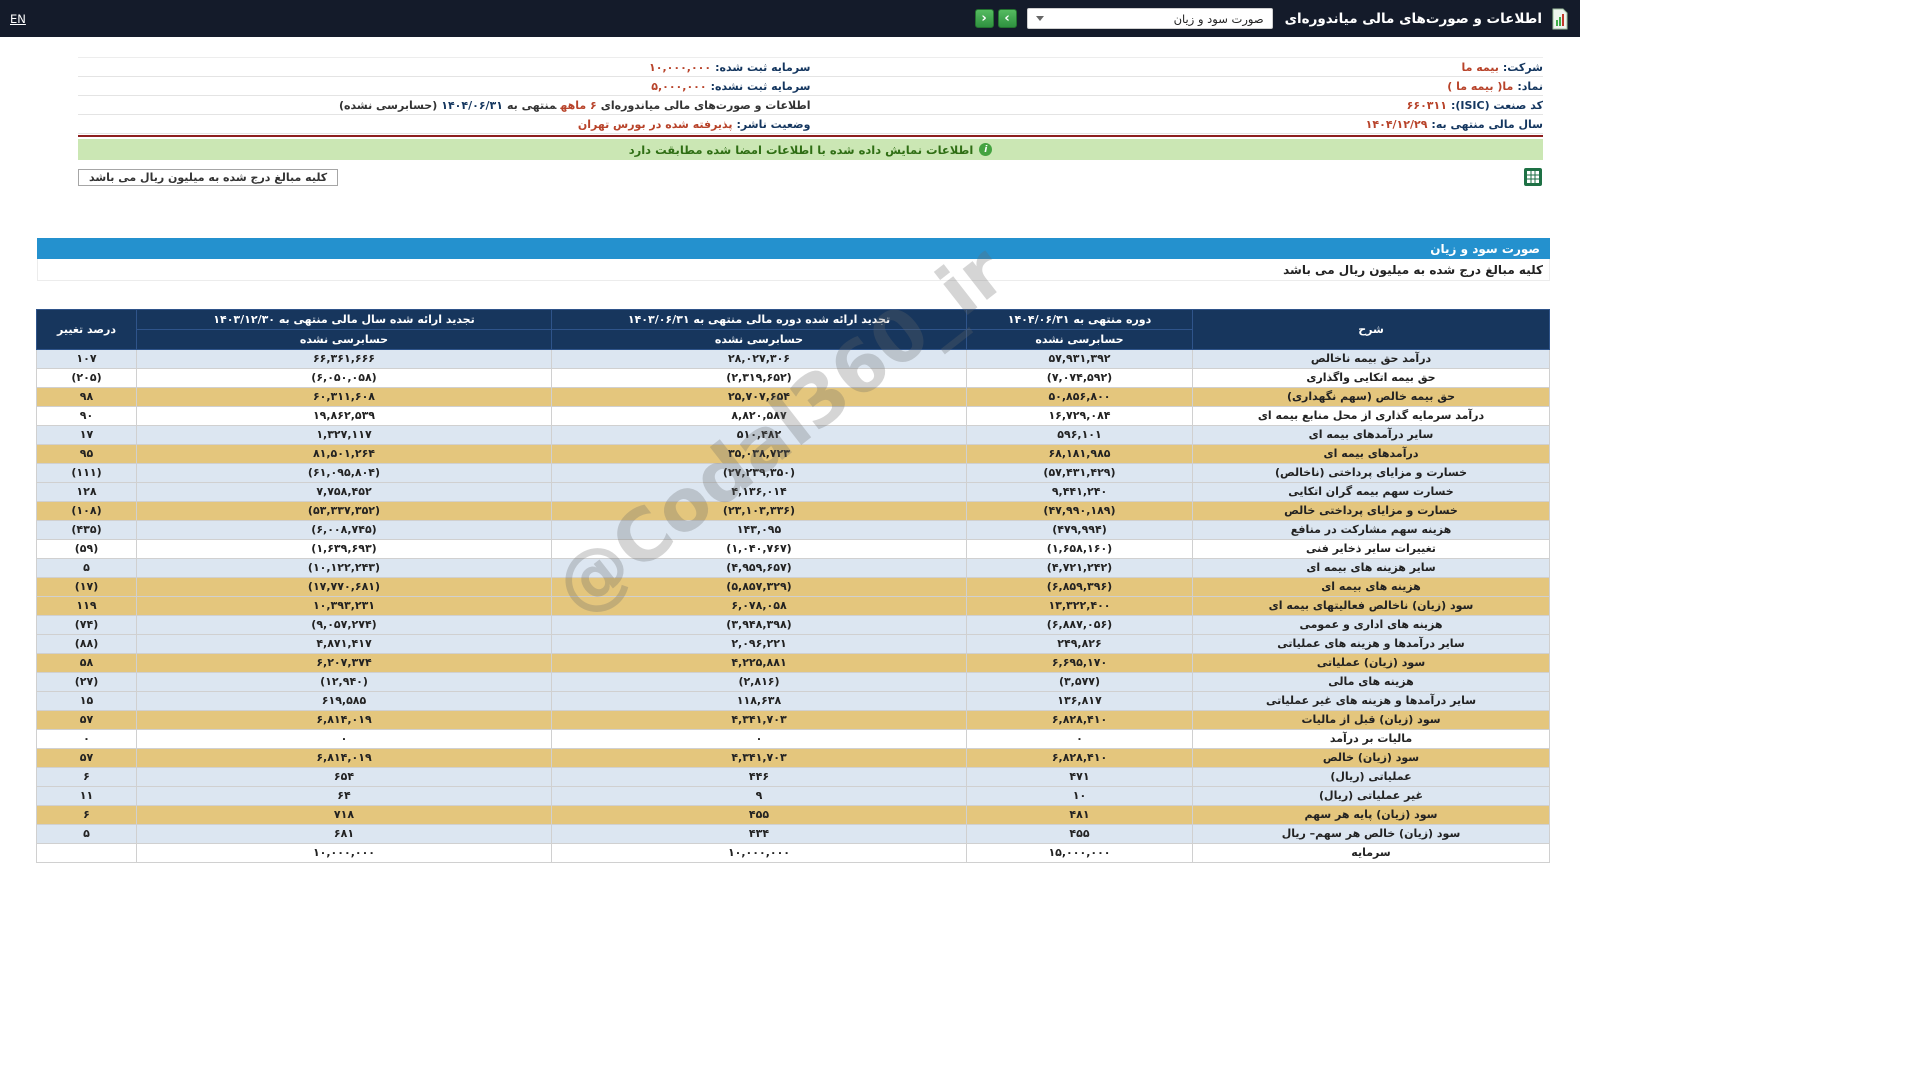 This screenshot has width=1920, height=1080. What do you see at coordinates (1495, 86) in the screenshot?
I see `info-cell-right: نماد:ما( بیمه ما )` at bounding box center [1495, 86].